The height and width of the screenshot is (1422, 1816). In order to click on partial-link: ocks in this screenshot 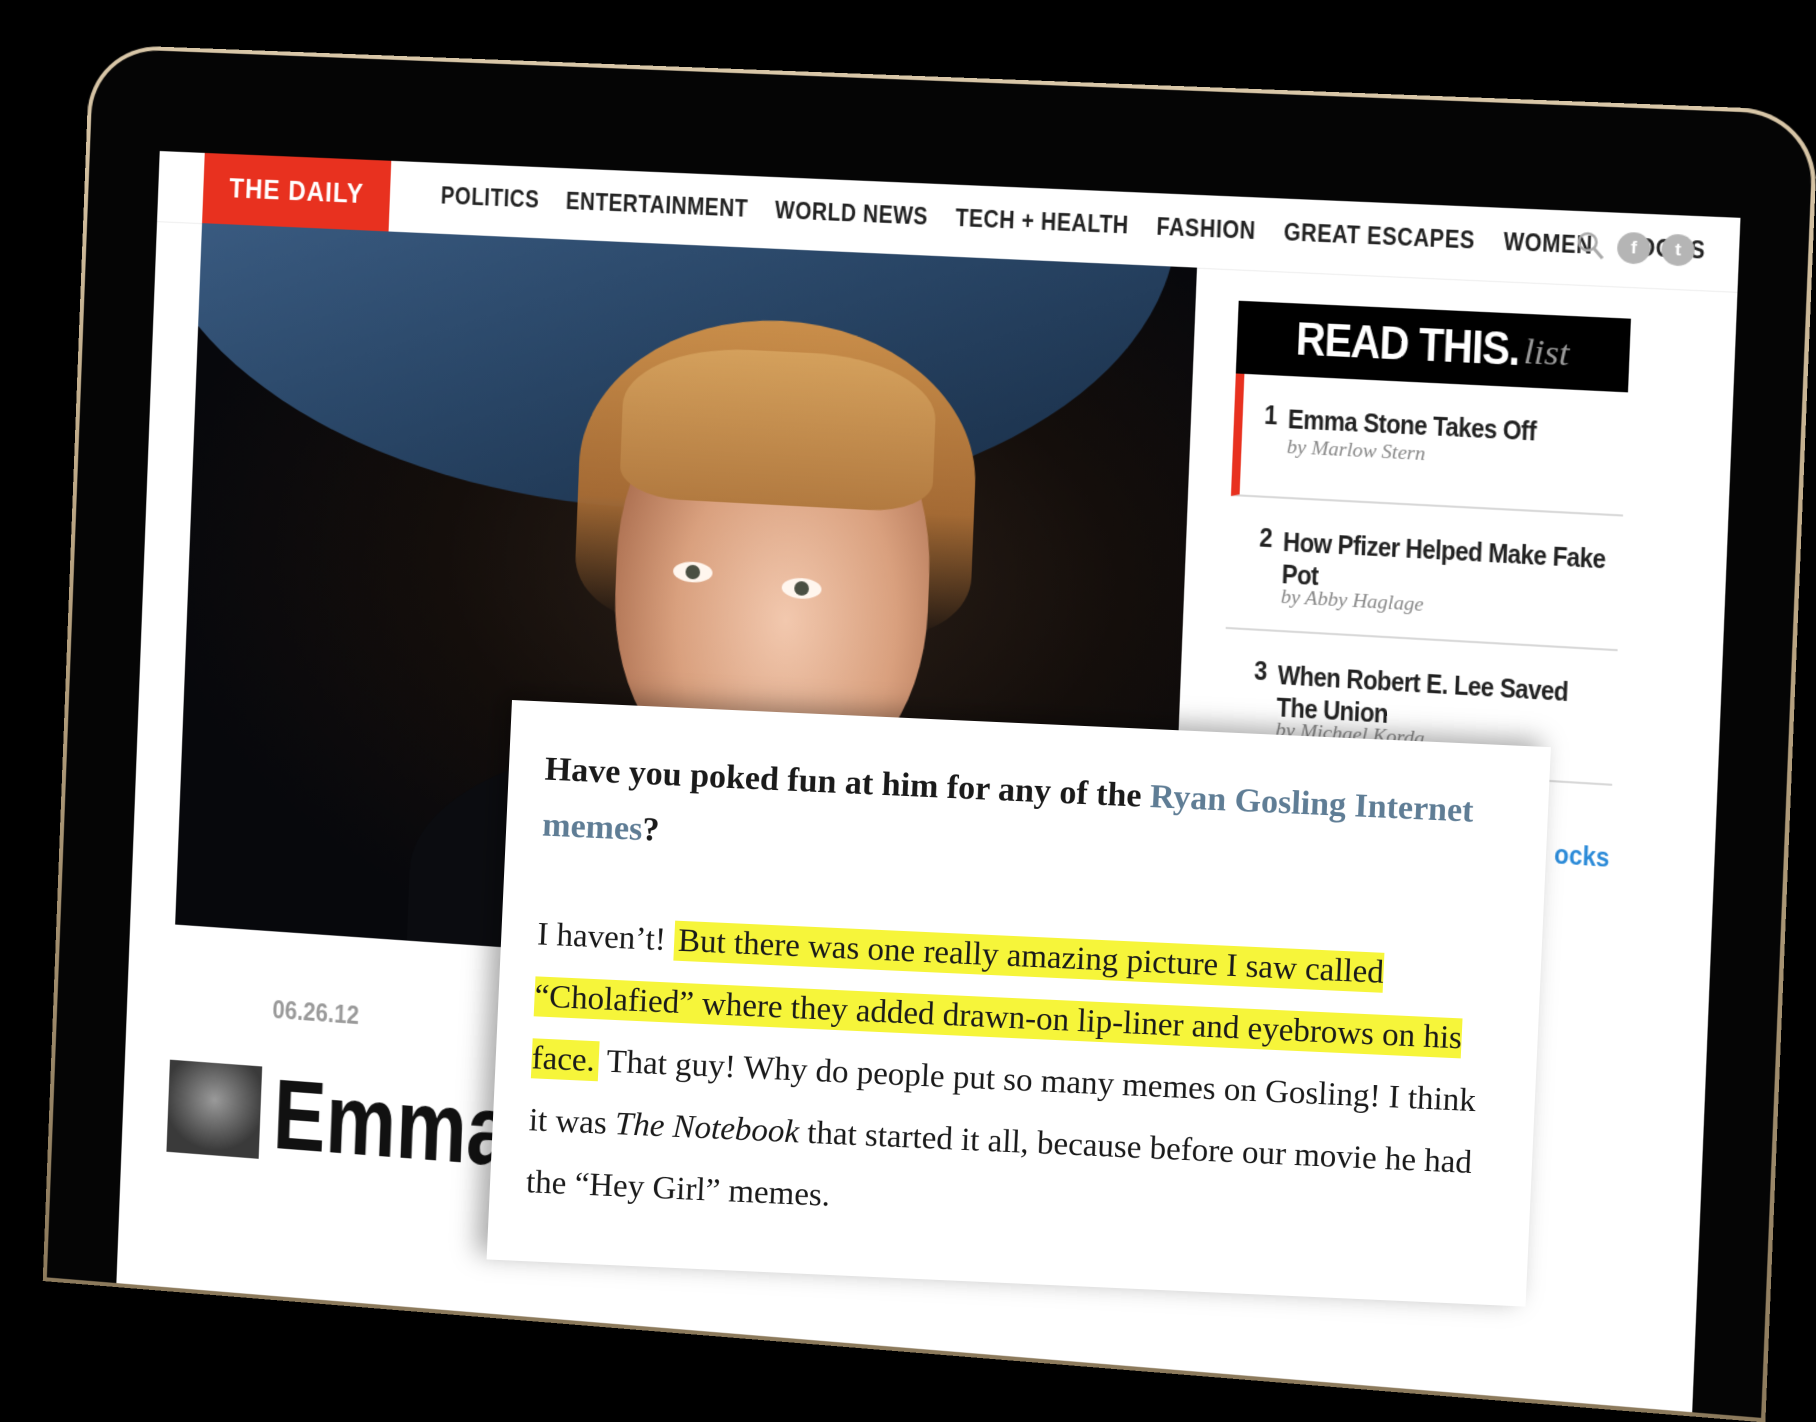, I will do `click(1582, 857)`.